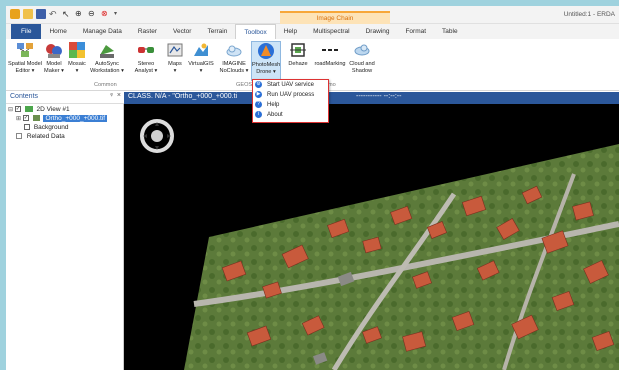  Describe the element at coordinates (291, 105) in the screenshot. I see `menu-item-help: ? Help` at that location.